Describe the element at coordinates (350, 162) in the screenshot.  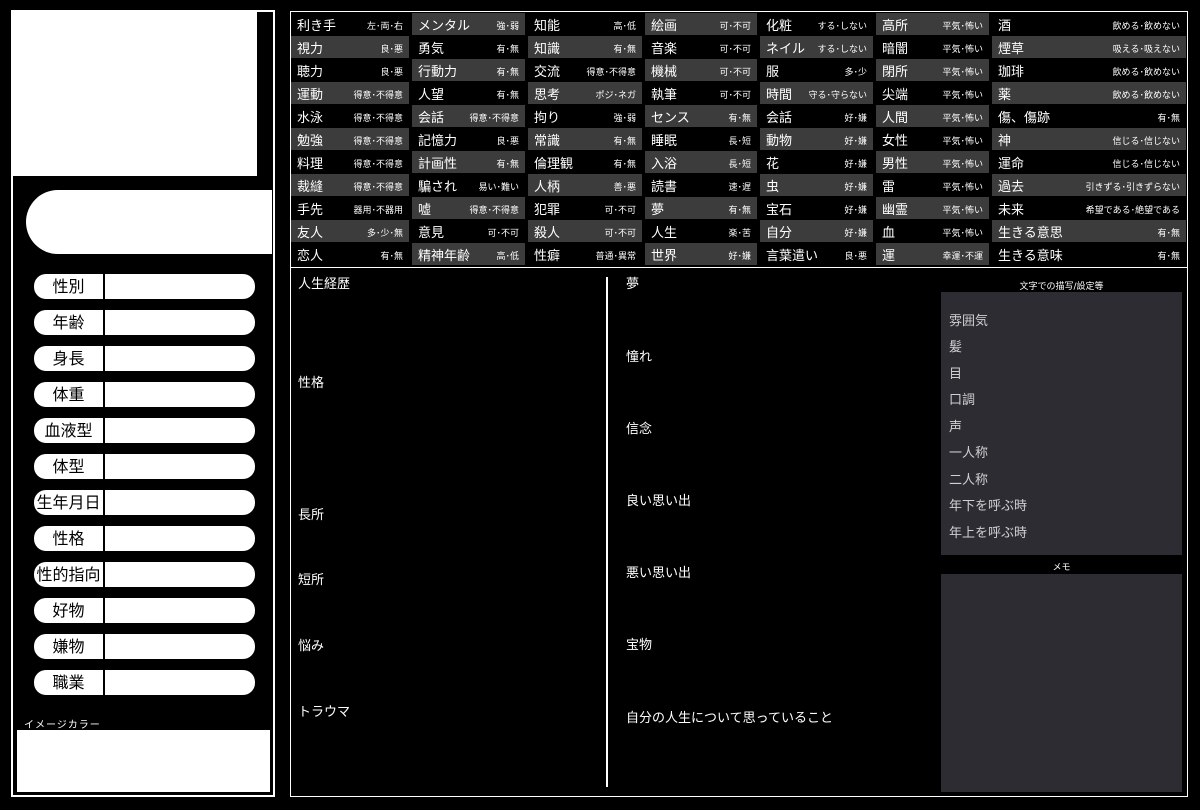
I see `trait-cell: 料理 得意･不得意` at that location.